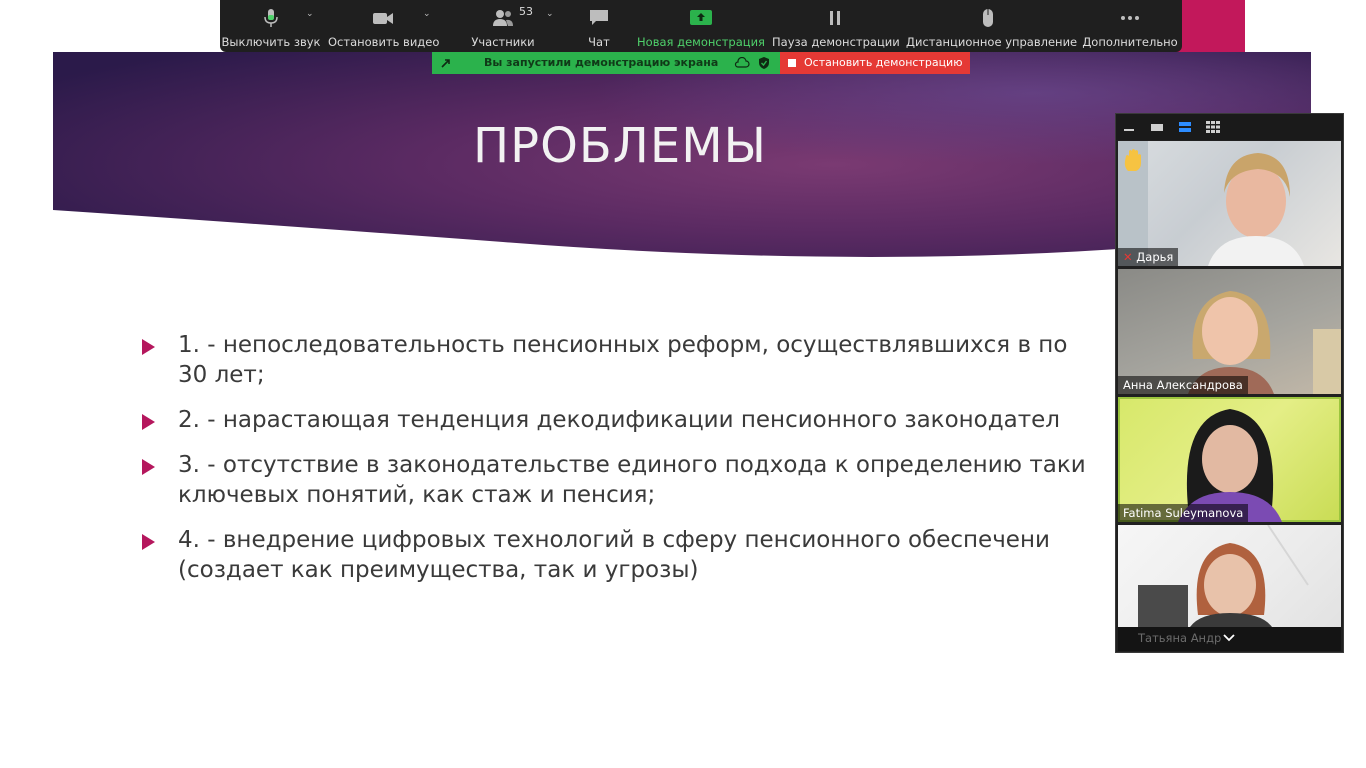 This screenshot has height=768, width=1366. Describe the element at coordinates (1229, 638) in the screenshot. I see `chevron-down-icon` at that location.